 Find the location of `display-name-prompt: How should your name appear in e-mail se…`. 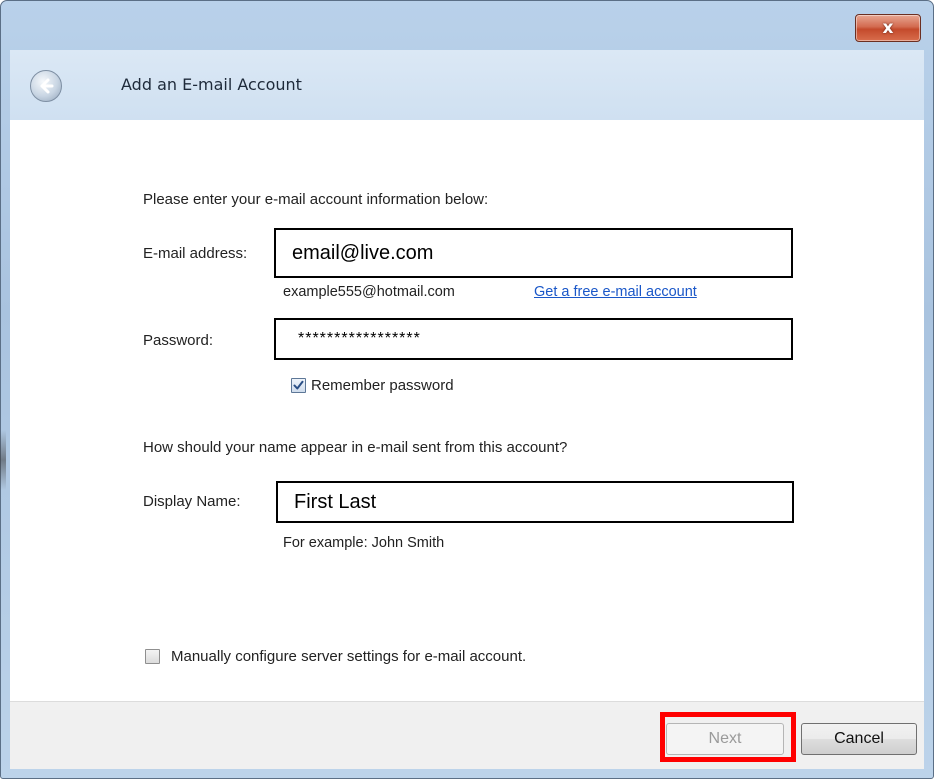

display-name-prompt: How should your name appear in e-mail se… is located at coordinates (355, 447).